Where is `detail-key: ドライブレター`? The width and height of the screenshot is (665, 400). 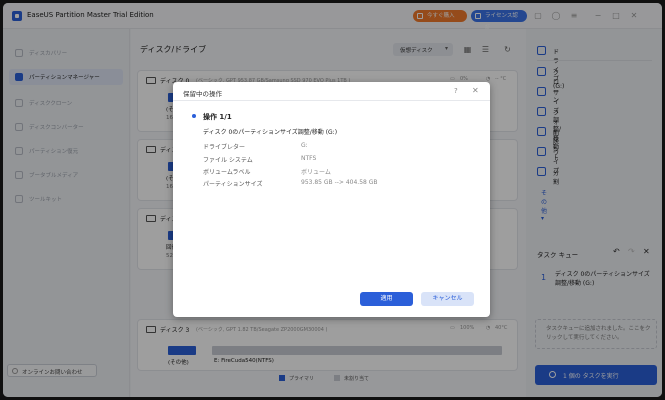 detail-key: ドライブレター is located at coordinates (224, 147).